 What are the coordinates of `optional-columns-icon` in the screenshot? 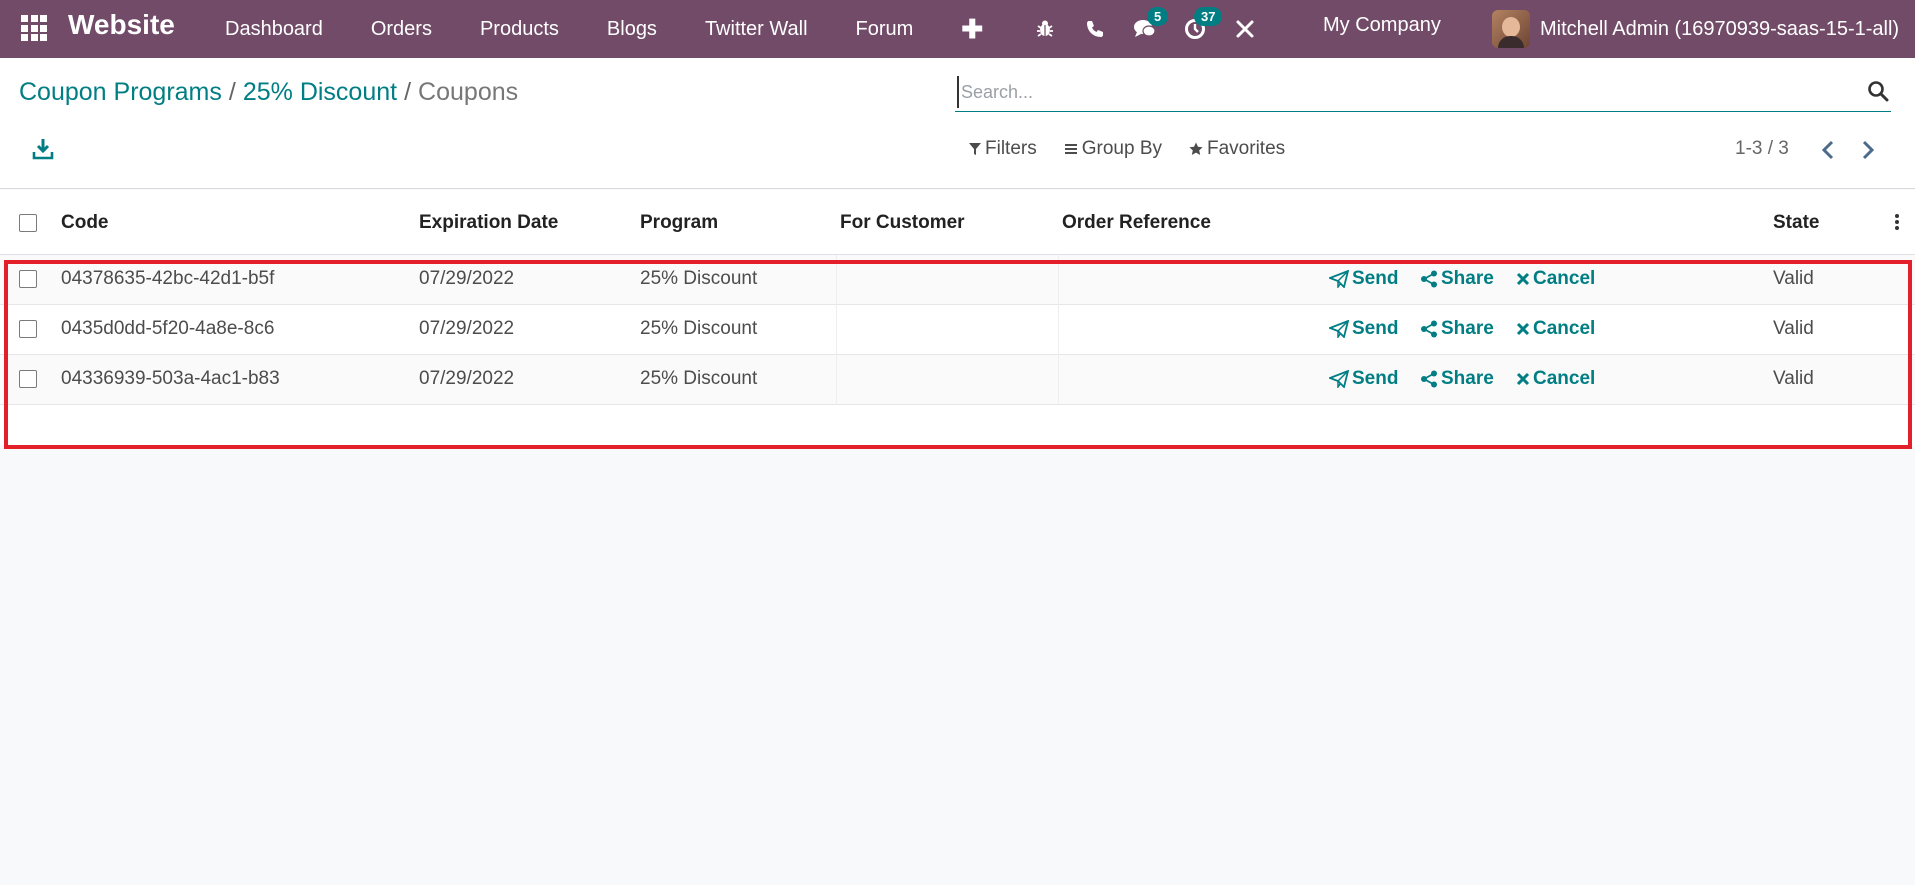 It's located at (1897, 222).